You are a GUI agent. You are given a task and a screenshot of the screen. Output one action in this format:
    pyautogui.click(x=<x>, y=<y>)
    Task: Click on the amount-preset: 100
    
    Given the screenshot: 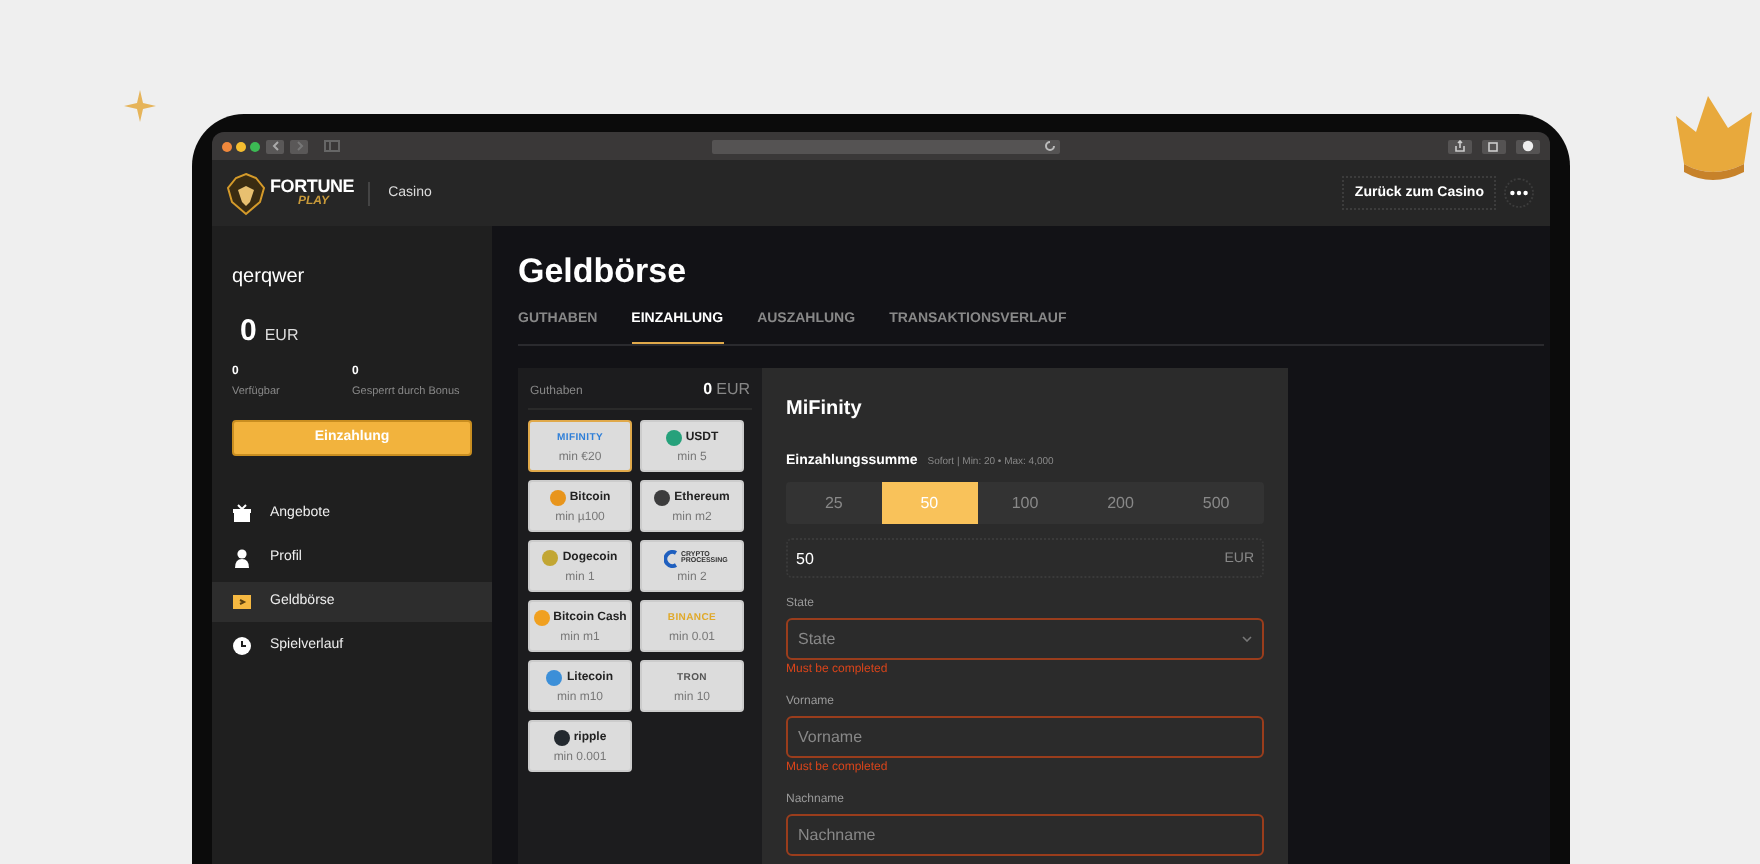 What is the action you would take?
    pyautogui.click(x=1025, y=503)
    